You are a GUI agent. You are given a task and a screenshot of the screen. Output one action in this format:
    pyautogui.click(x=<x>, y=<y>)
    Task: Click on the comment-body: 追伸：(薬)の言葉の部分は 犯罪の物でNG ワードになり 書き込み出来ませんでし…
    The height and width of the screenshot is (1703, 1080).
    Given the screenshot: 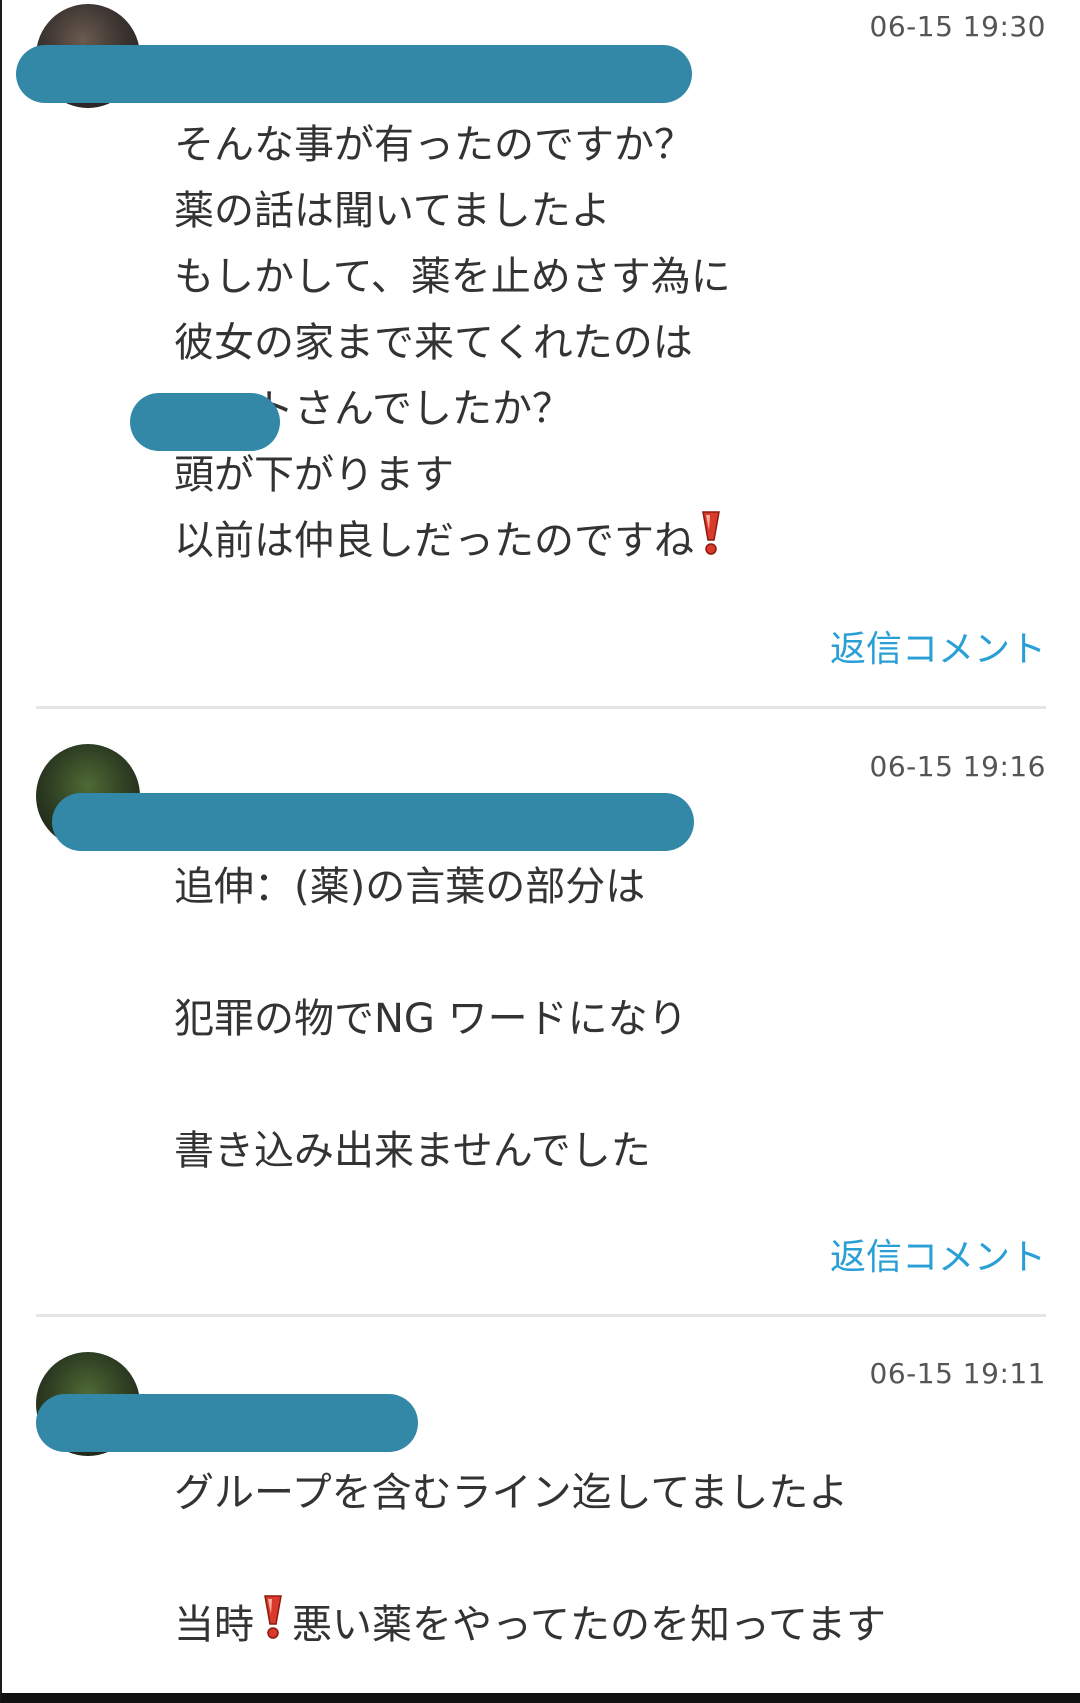 What is the action you would take?
    pyautogui.click(x=431, y=1019)
    